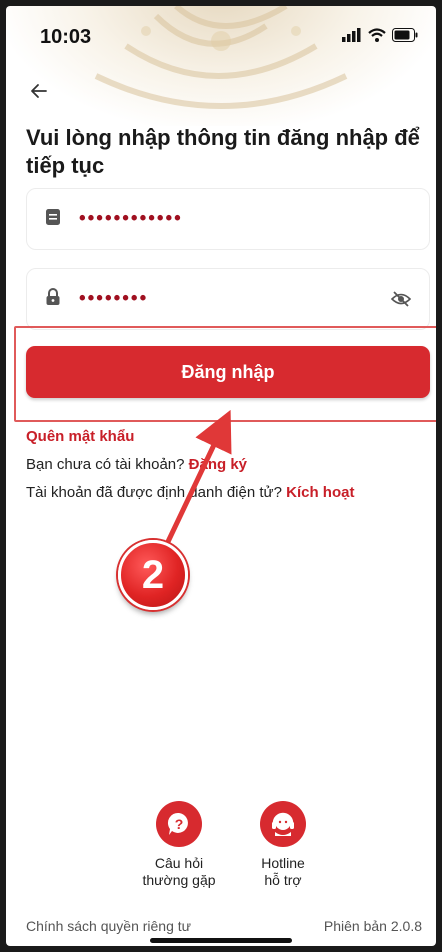 The width and height of the screenshot is (442, 952). I want to click on id-card-icon, so click(53, 219).